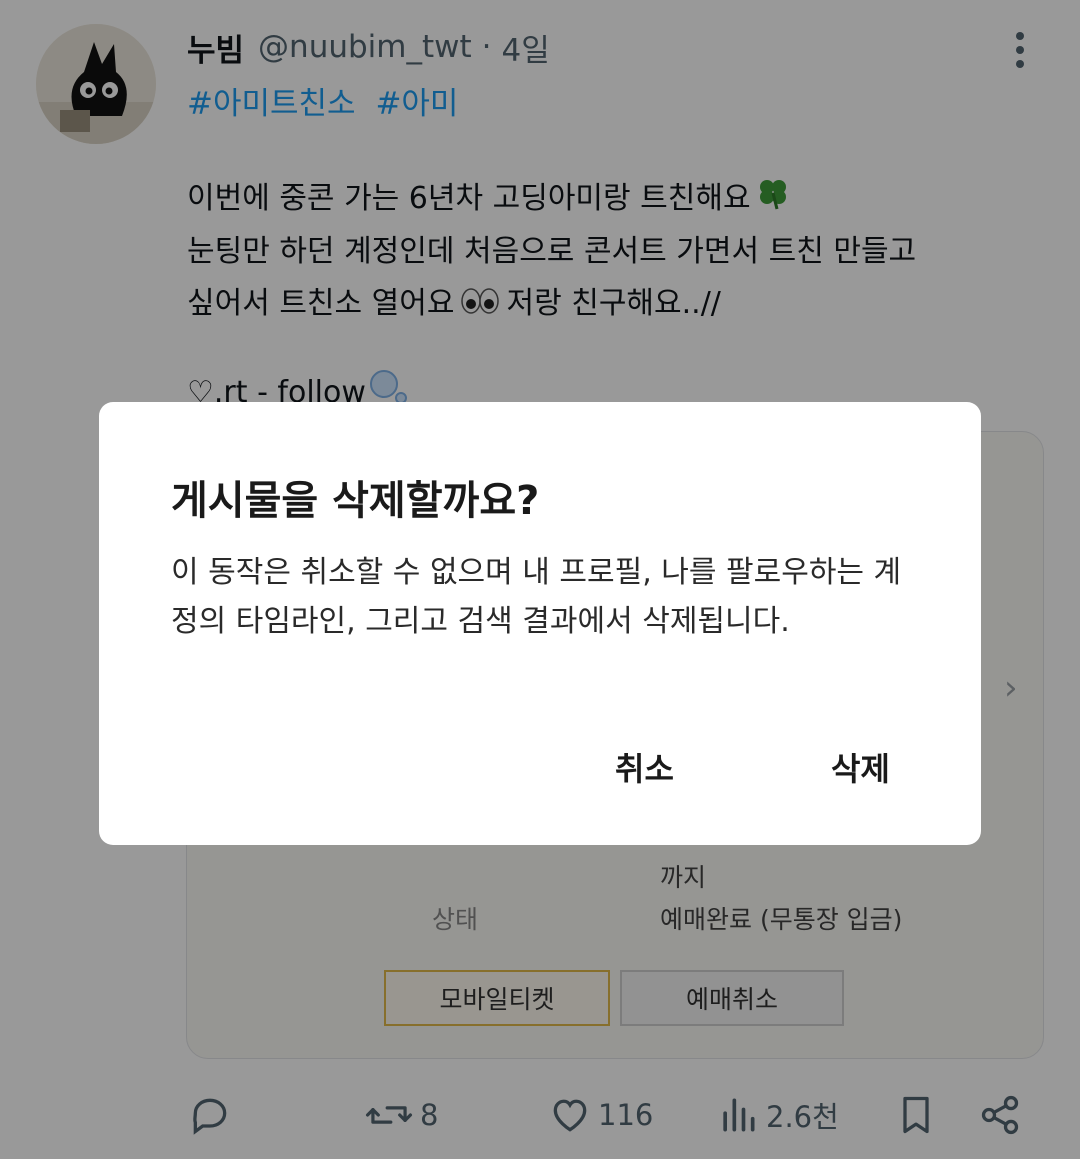 The image size is (1080, 1159). What do you see at coordinates (644, 767) in the screenshot?
I see `cancel-button: 취소` at bounding box center [644, 767].